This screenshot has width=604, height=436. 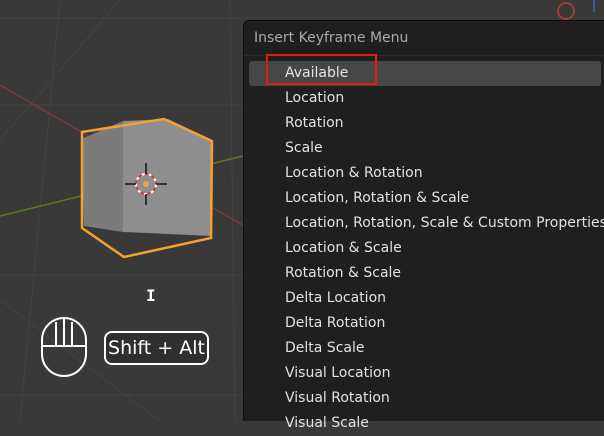 I want to click on menu-item-location: Location, so click(x=425, y=98).